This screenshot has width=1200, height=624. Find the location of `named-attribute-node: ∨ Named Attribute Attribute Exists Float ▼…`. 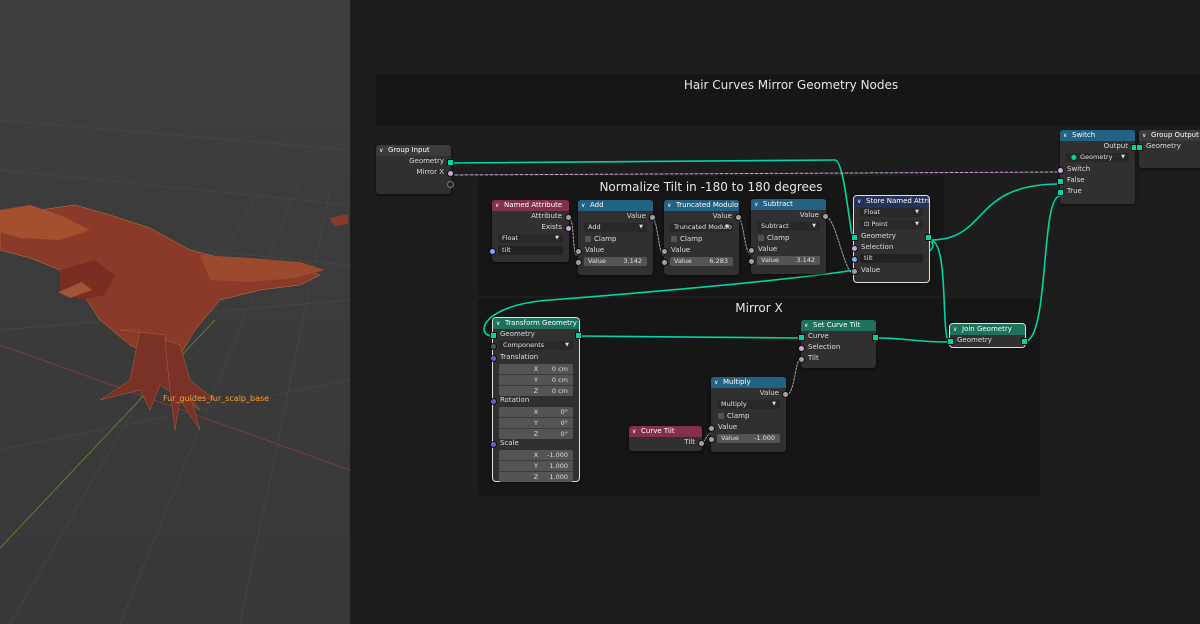

named-attribute-node: ∨ Named Attribute Attribute Exists Float ▼… is located at coordinates (530, 231).